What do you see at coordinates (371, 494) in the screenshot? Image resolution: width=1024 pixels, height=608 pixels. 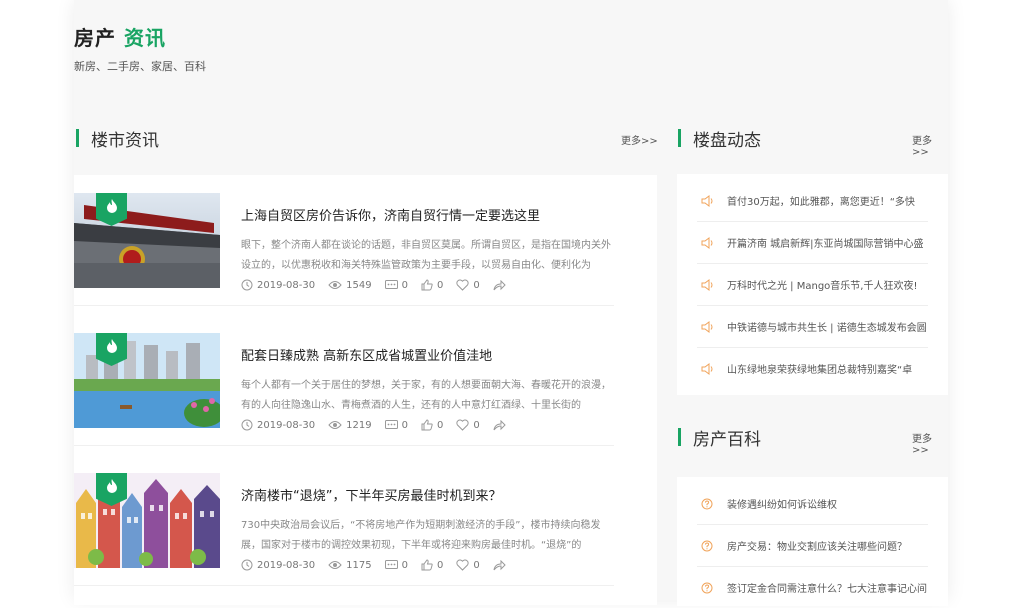 I see `news-title: 济南楼市“退烧”，下半年买房最佳时机到来？` at bounding box center [371, 494].